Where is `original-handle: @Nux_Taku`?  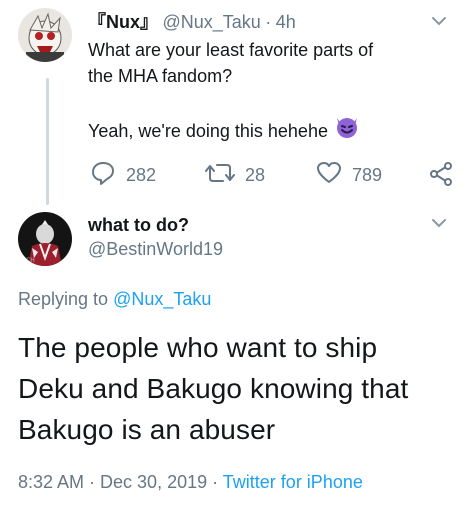
original-handle: @Nux_Taku is located at coordinates (211, 22).